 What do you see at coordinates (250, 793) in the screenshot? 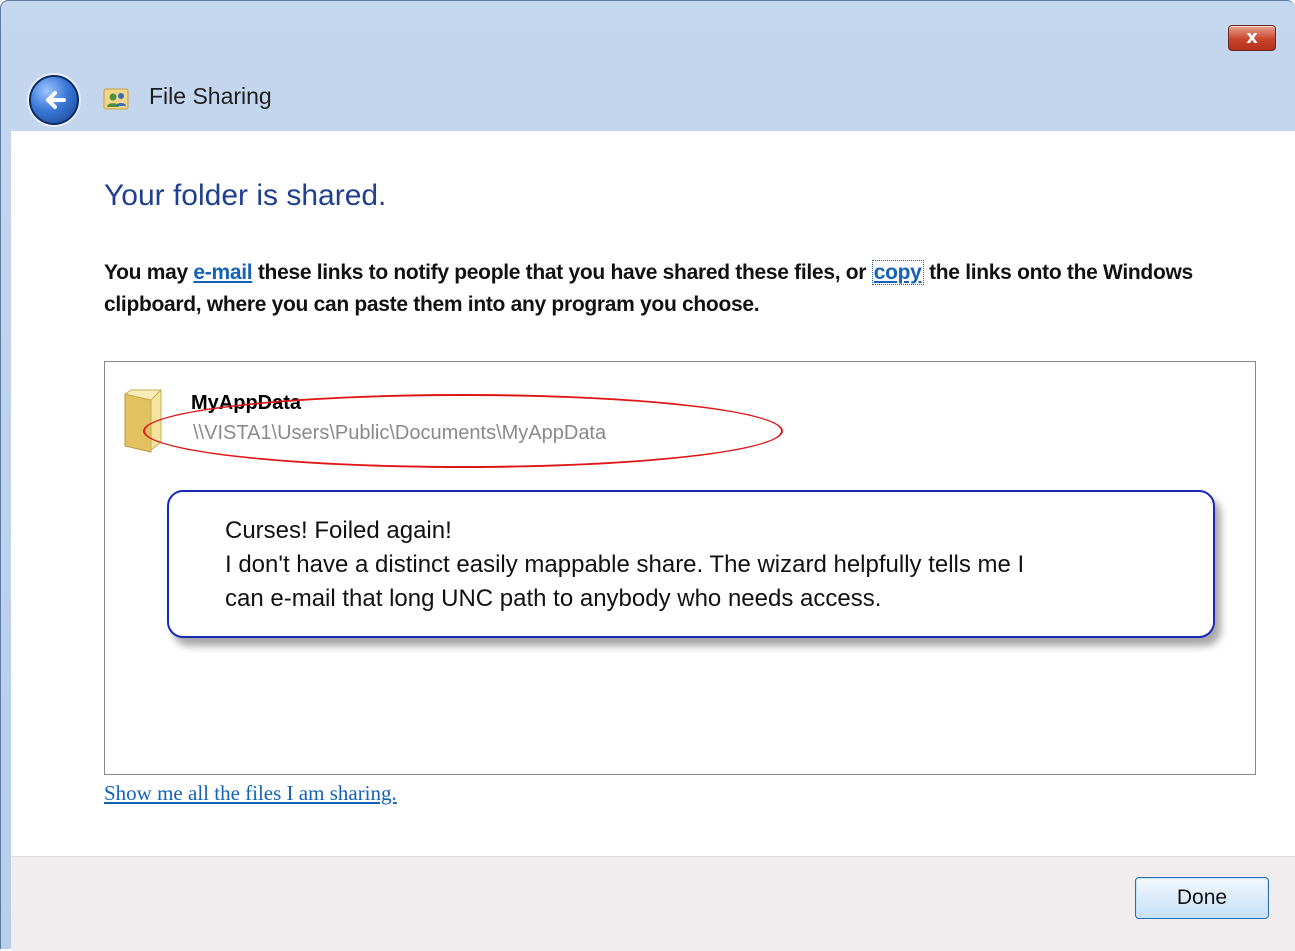
I see `show-all-shared-files-link: Show me all the files I am sharing.` at bounding box center [250, 793].